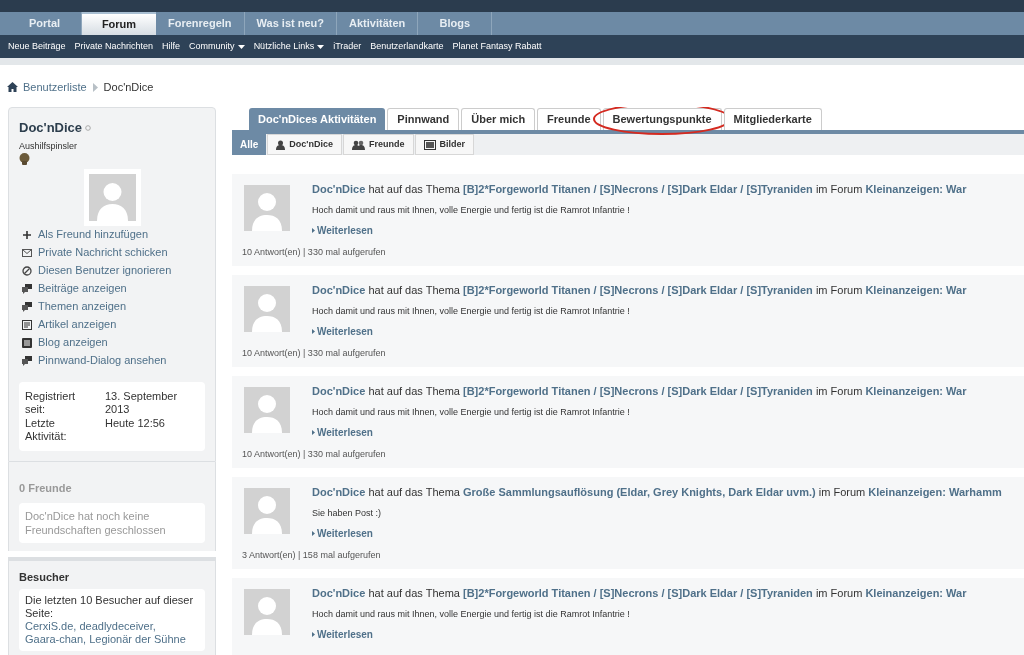  What do you see at coordinates (281, 144) in the screenshot?
I see `user-icon` at bounding box center [281, 144].